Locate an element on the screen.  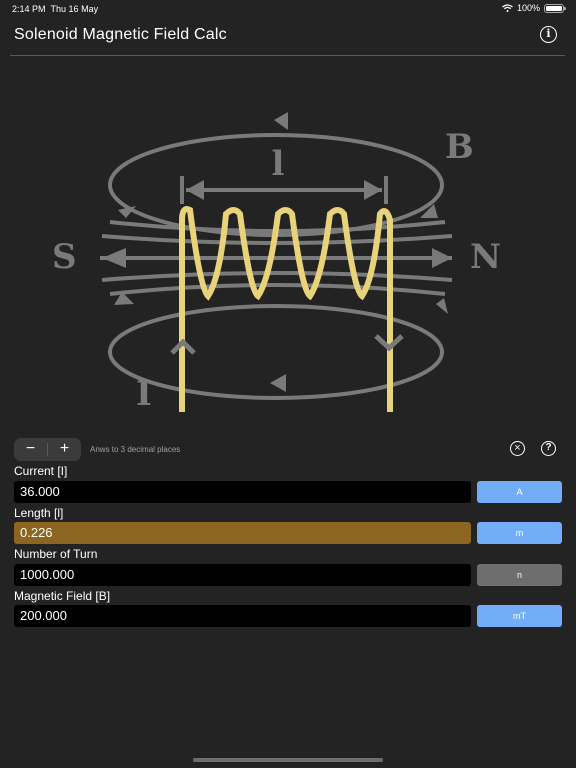
precision-hint: Anws to 3 decimal places is located at coordinates (135, 449).